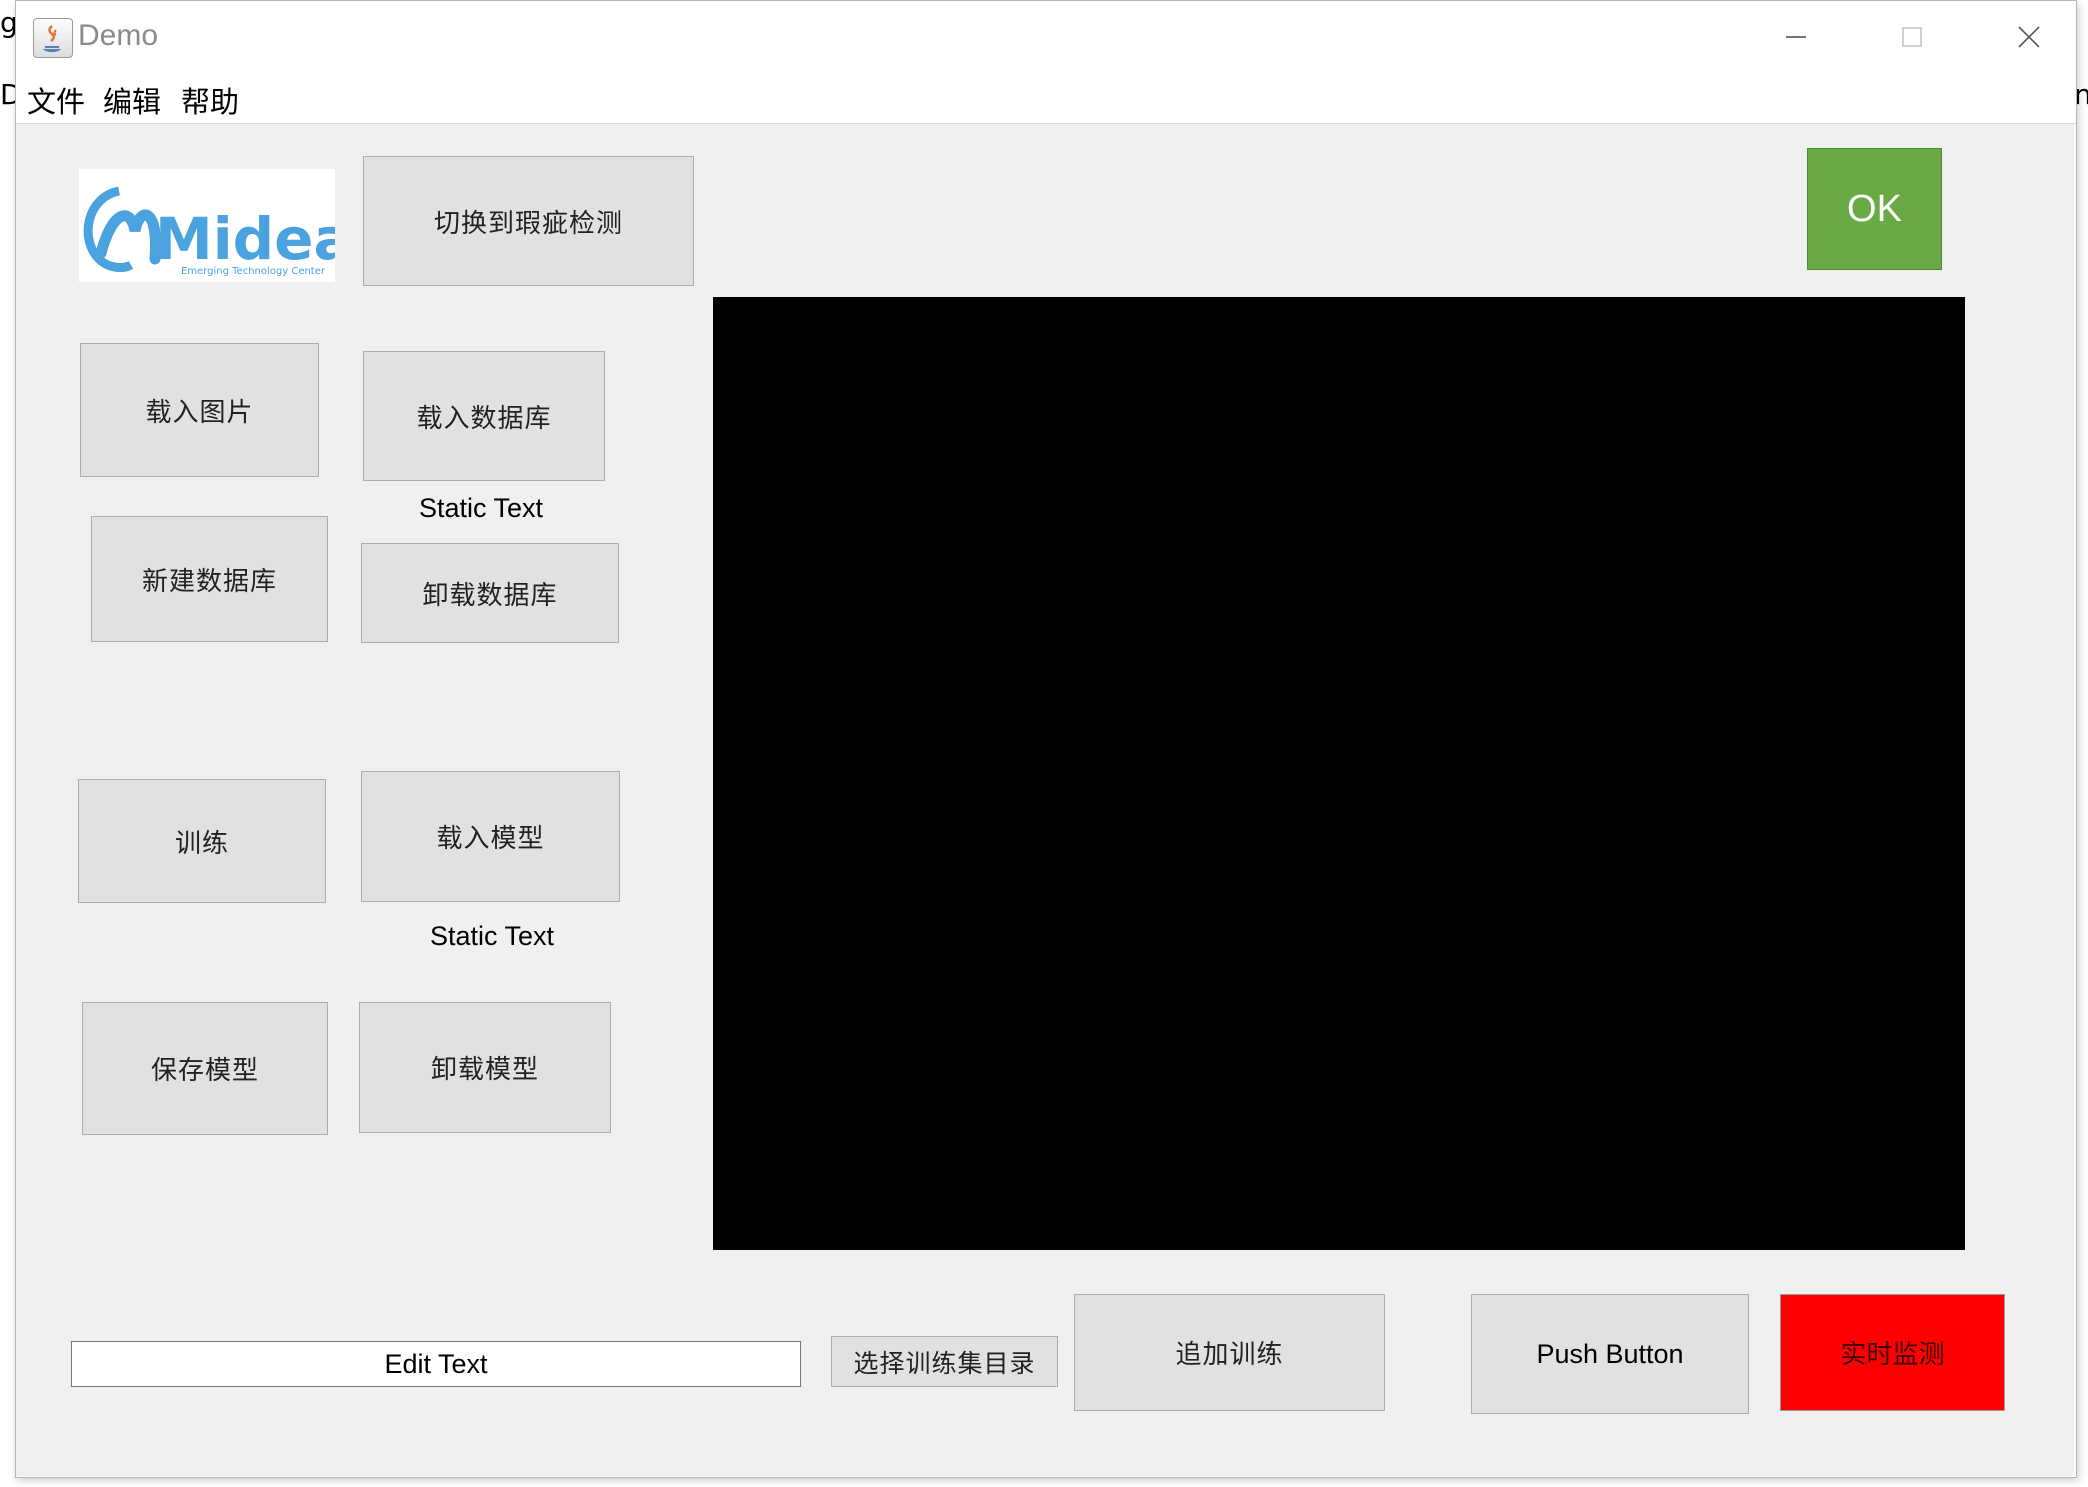 The width and height of the screenshot is (2088, 1487). I want to click on close-button, so click(2029, 37).